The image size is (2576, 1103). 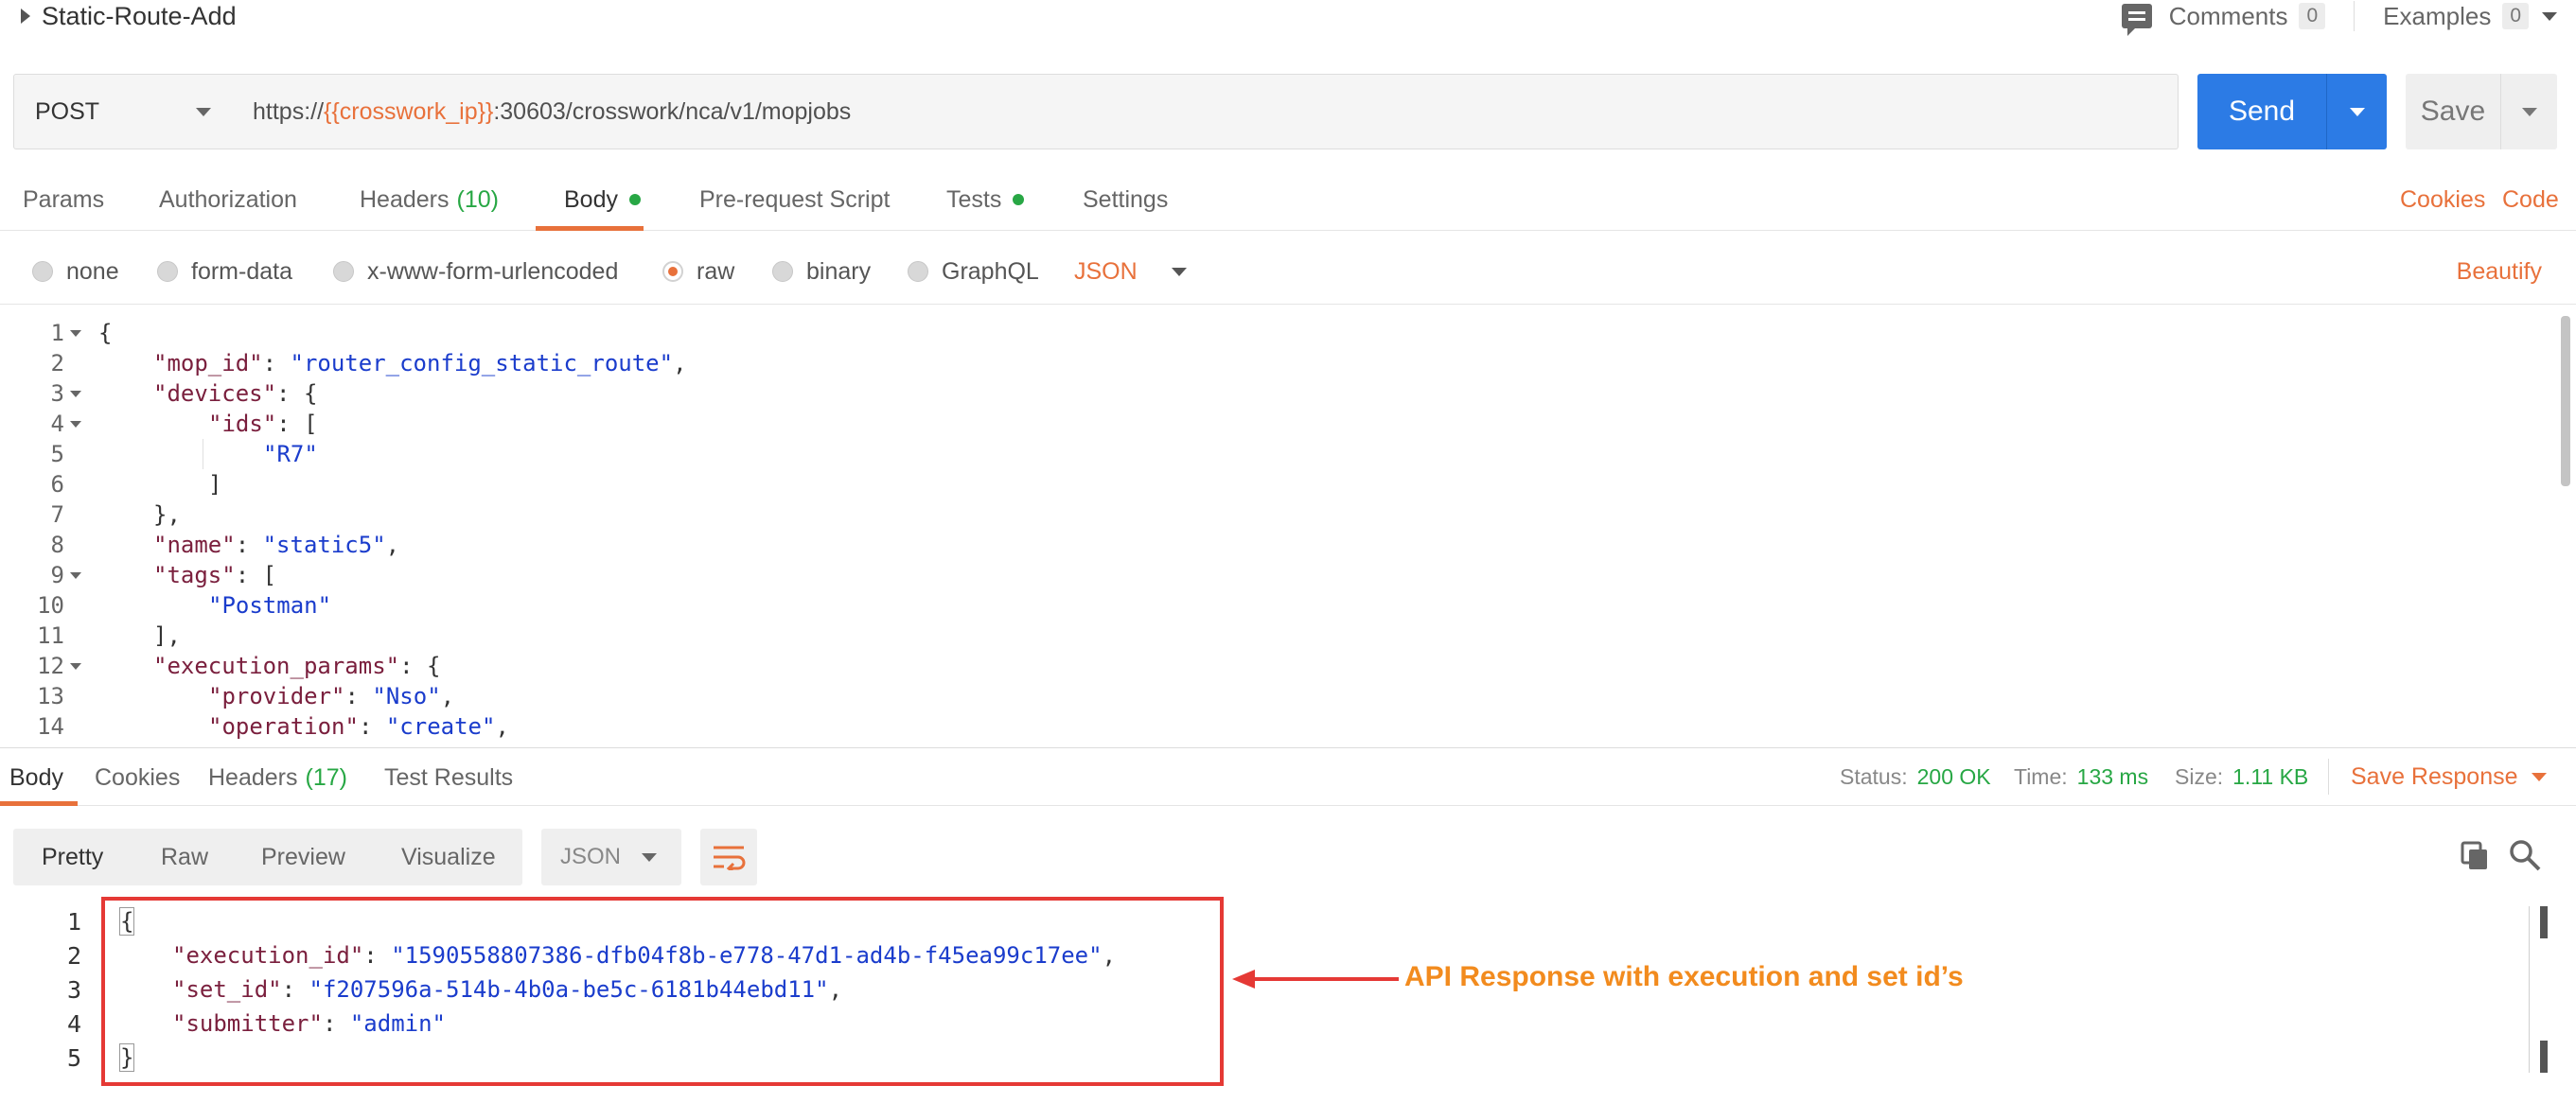 What do you see at coordinates (662, 991) in the screenshot?
I see `highlight-box` at bounding box center [662, 991].